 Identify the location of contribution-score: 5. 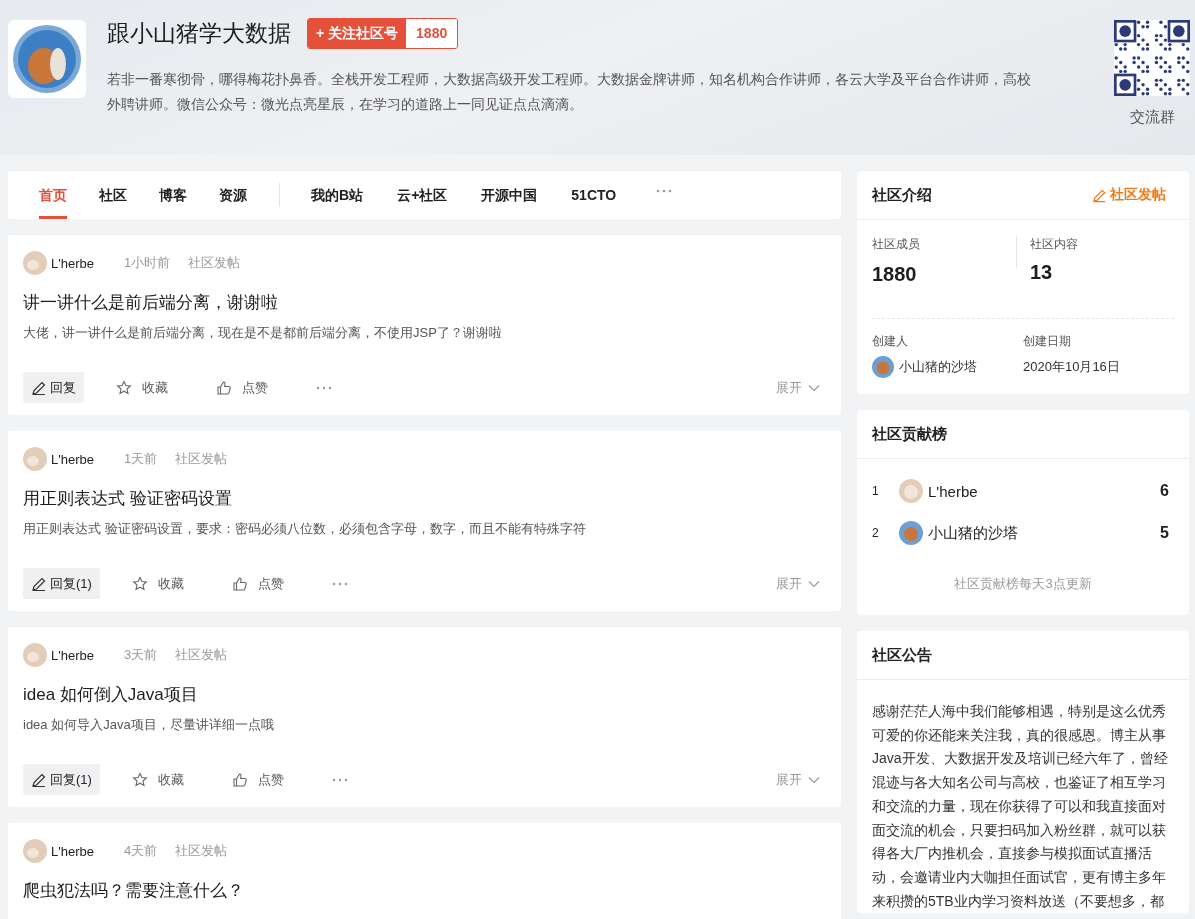
(1164, 533).